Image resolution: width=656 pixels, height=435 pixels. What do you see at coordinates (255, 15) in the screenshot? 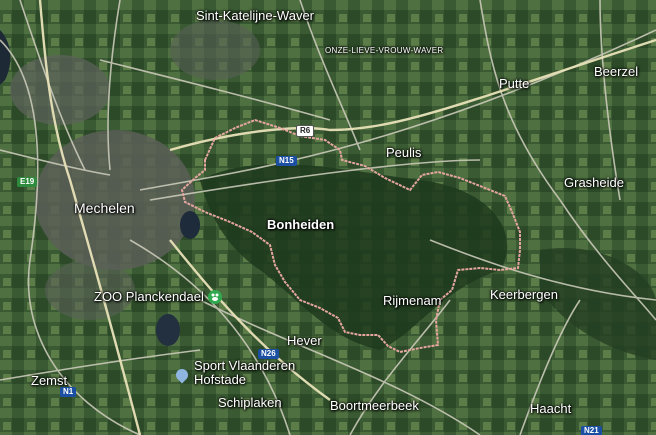
I see `place-label-sint-katelijne-waver: Sint-Katelijne-Waver` at bounding box center [255, 15].